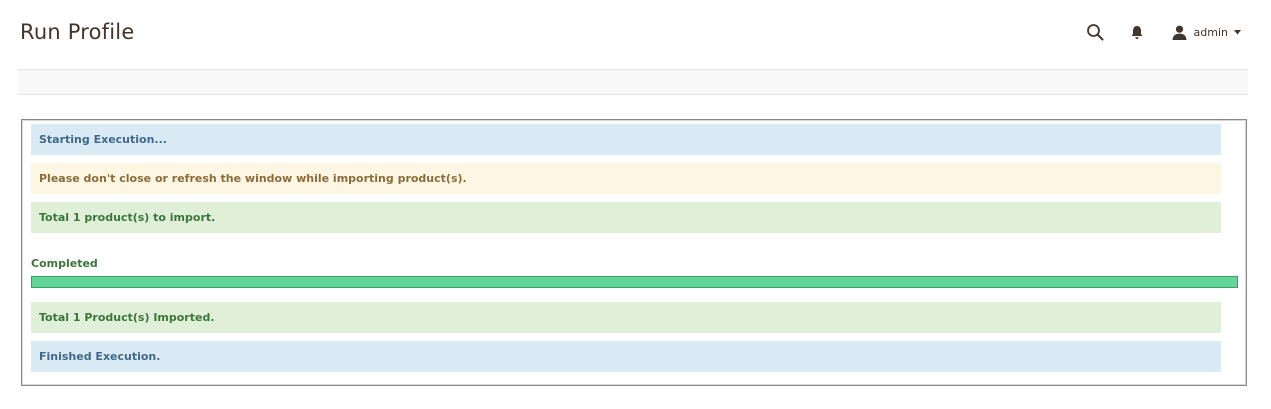  I want to click on notifications-button, so click(1137, 32).